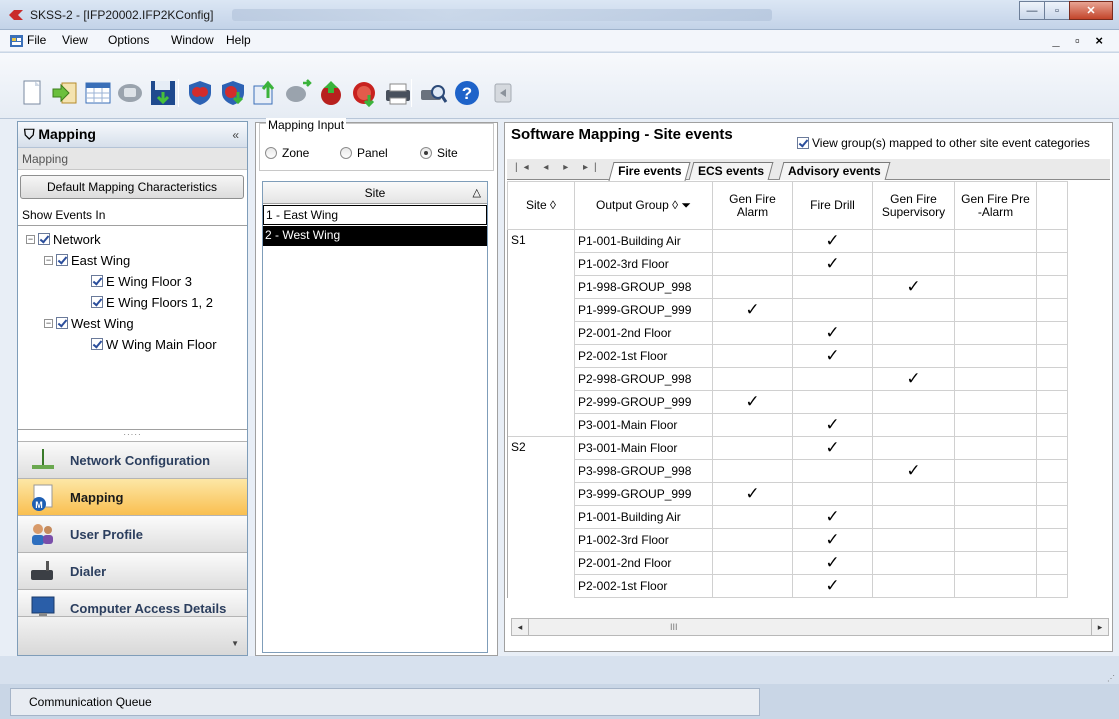 This screenshot has height=719, width=1119. What do you see at coordinates (364, 93) in the screenshot?
I see `red-download-icon` at bounding box center [364, 93].